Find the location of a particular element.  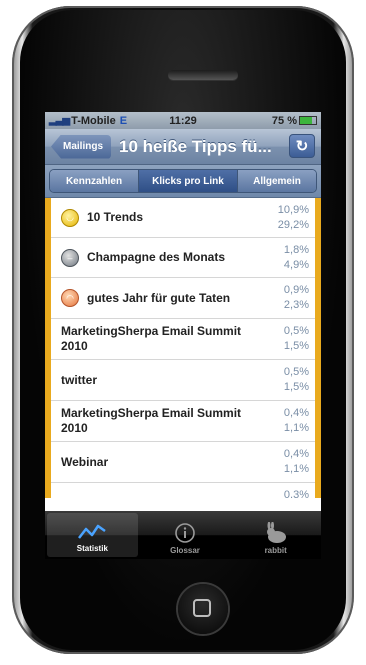

list-item: ◠ gutes Jahr für gute Taten 0,9% 2,3% is located at coordinates (183, 298).